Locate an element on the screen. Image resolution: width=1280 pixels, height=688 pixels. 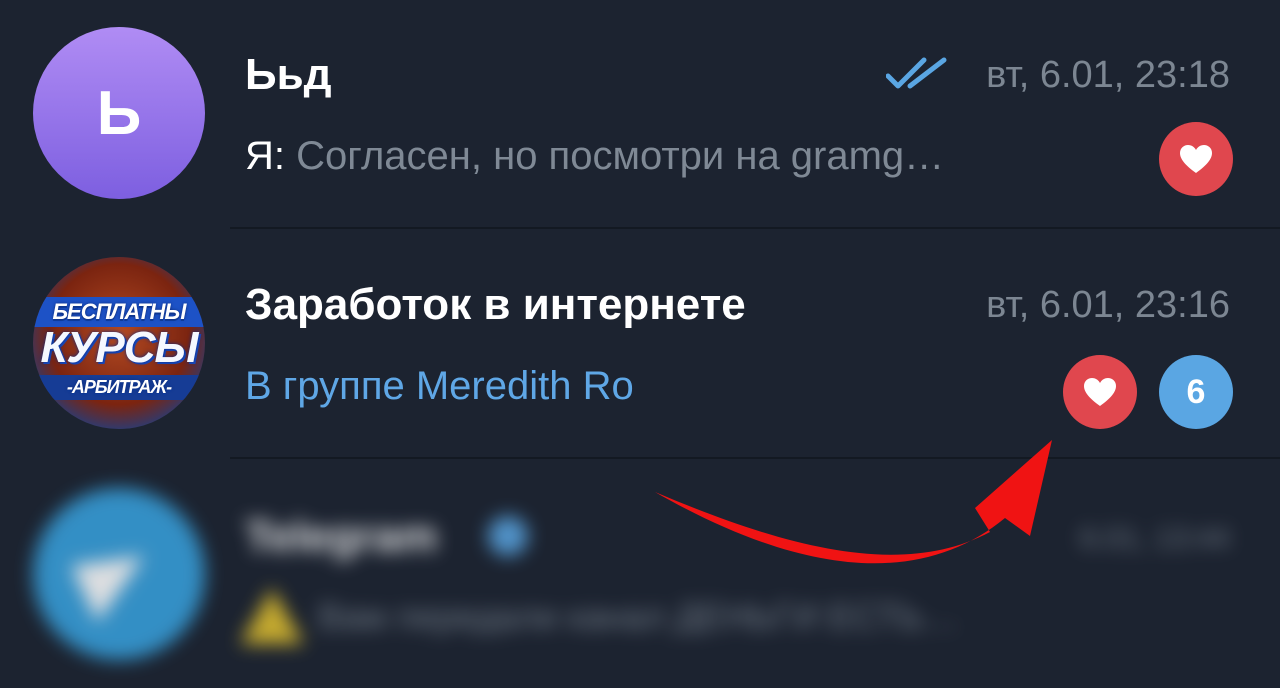
avatar-text-line: -АРБИТРАЖ- is located at coordinates (119, 387).